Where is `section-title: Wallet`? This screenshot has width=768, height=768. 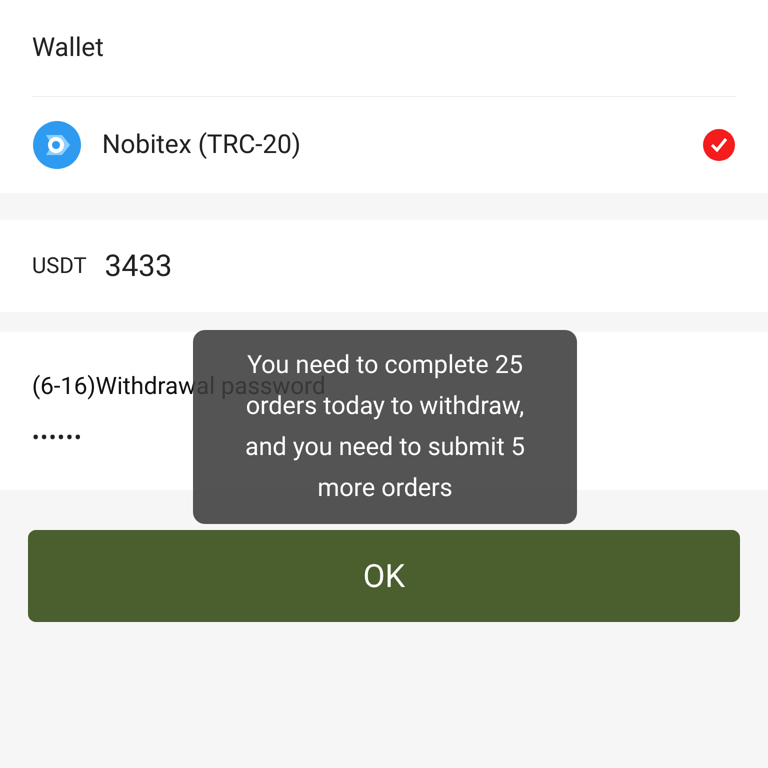 section-title: Wallet is located at coordinates (384, 48).